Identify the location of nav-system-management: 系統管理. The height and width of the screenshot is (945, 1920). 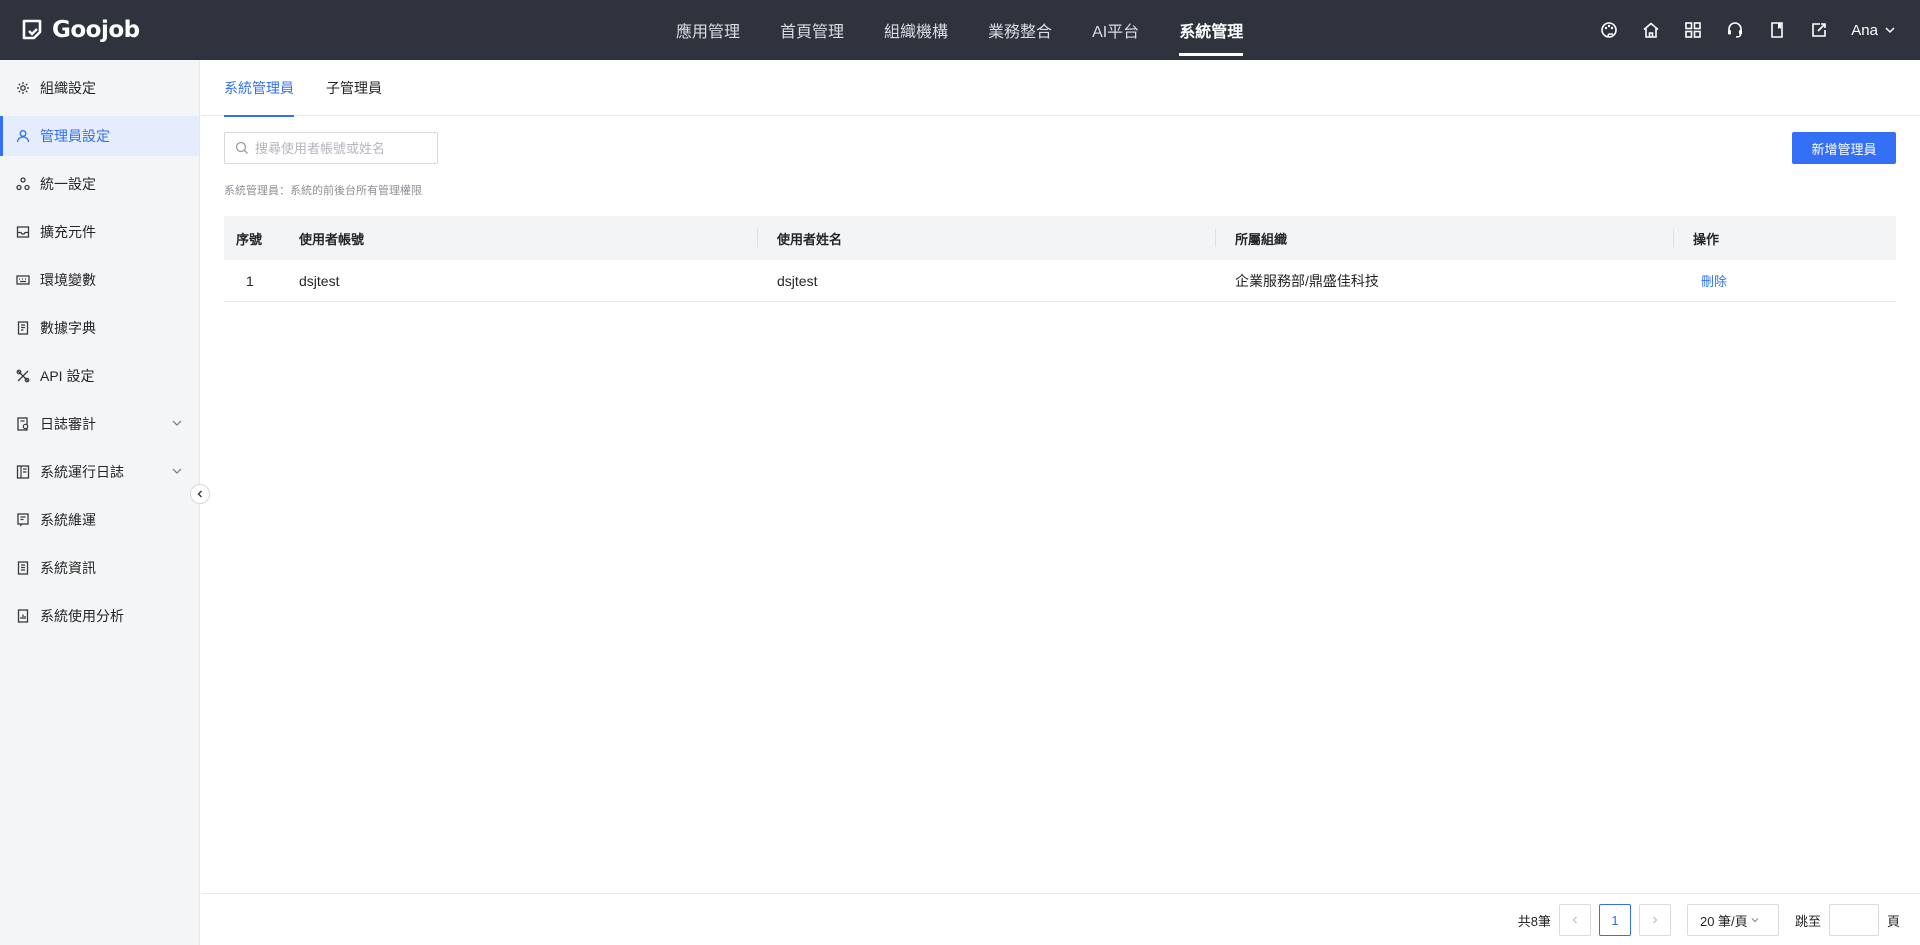
(1211, 30).